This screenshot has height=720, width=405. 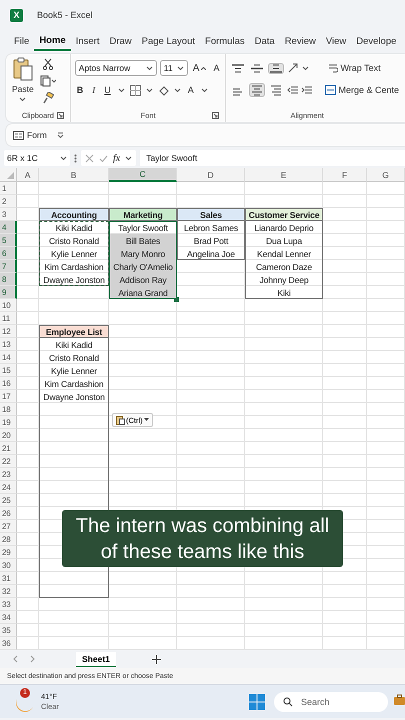 I want to click on wrap-text-button: Wrap Text, so click(x=354, y=68).